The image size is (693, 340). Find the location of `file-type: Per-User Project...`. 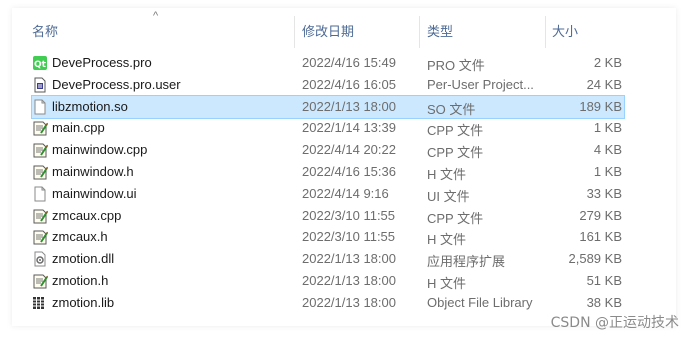

file-type: Per-User Project... is located at coordinates (480, 84).